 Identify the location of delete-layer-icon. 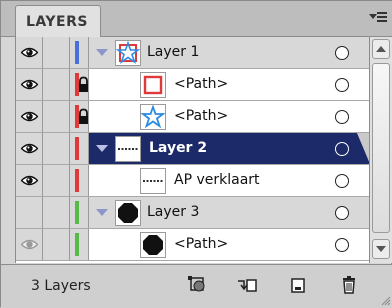
(349, 285).